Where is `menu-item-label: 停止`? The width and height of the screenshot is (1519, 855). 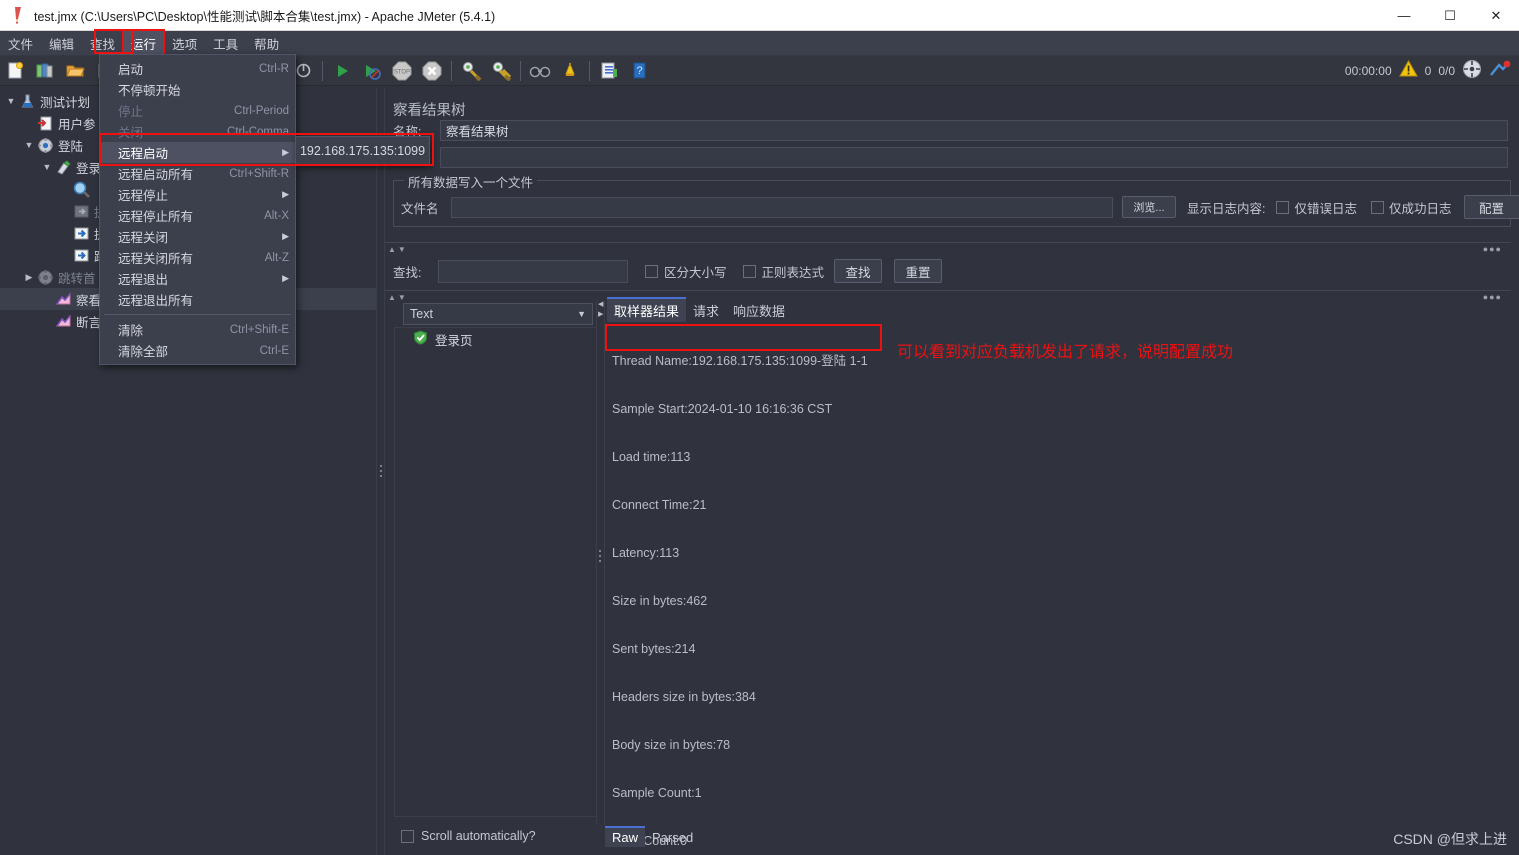 menu-item-label: 停止 is located at coordinates (131, 112).